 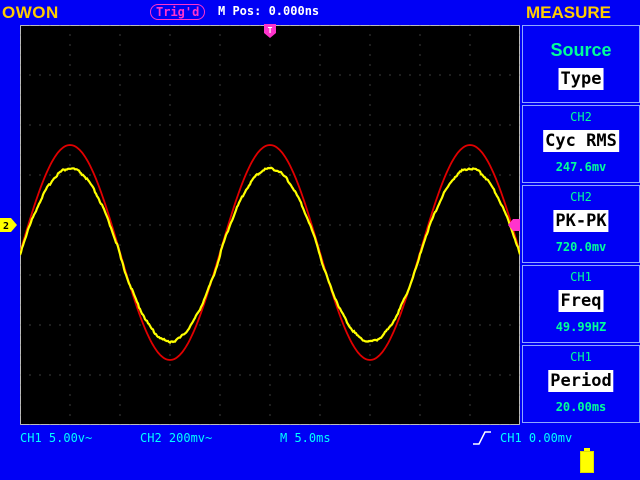 I want to click on rising-edge-icon, so click(x=482, y=438).